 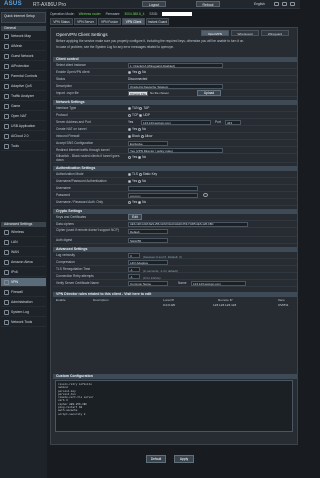 What do you see at coordinates (129, 174) in the screenshot?
I see `mode-tls-radio` at bounding box center [129, 174].